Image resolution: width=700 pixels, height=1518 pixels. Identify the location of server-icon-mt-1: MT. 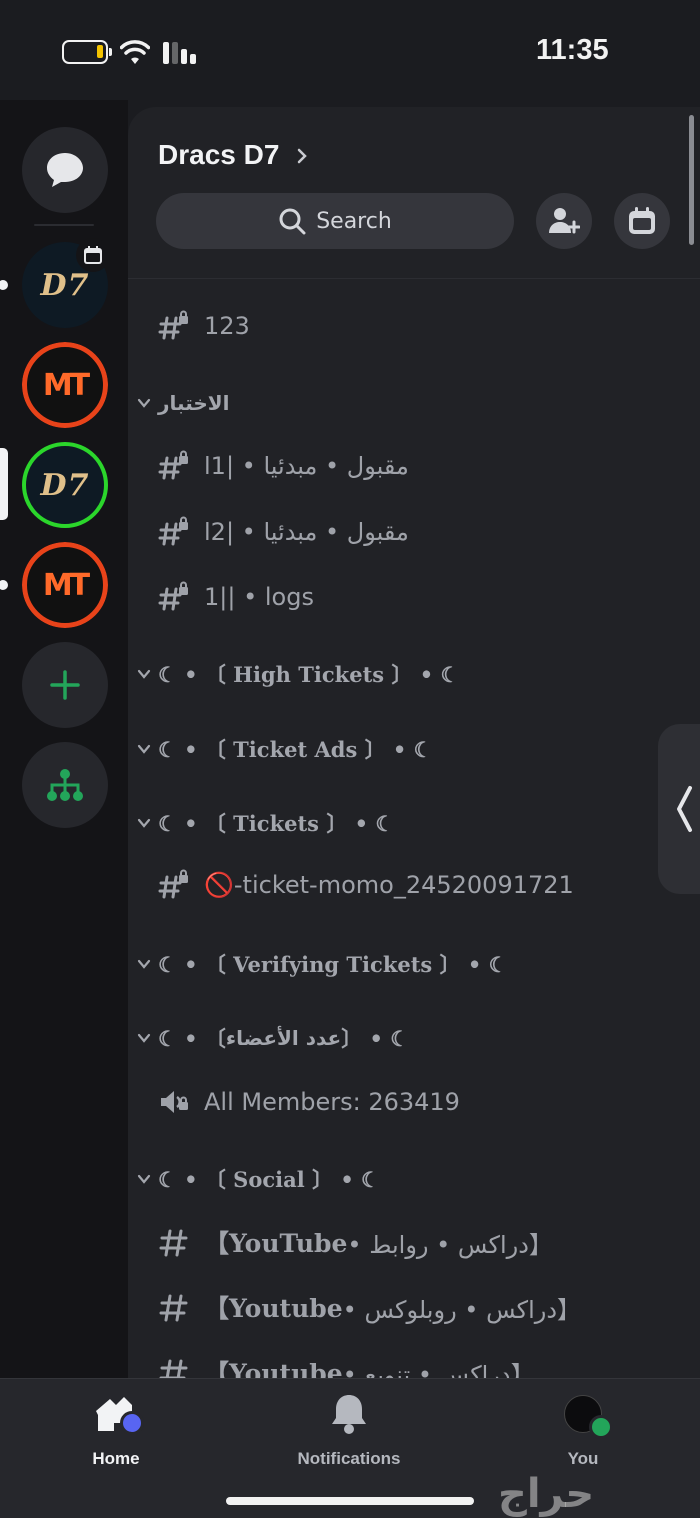
(65, 385).